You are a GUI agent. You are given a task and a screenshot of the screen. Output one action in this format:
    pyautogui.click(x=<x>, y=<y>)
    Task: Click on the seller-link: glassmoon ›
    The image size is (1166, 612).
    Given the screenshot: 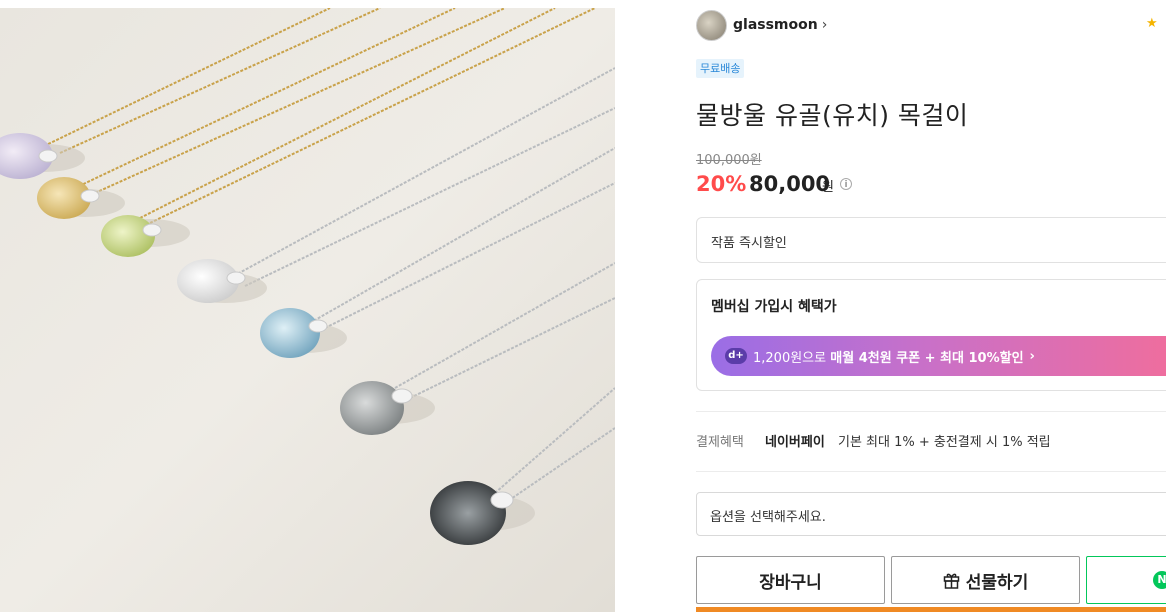 What is the action you would take?
    pyautogui.click(x=761, y=25)
    